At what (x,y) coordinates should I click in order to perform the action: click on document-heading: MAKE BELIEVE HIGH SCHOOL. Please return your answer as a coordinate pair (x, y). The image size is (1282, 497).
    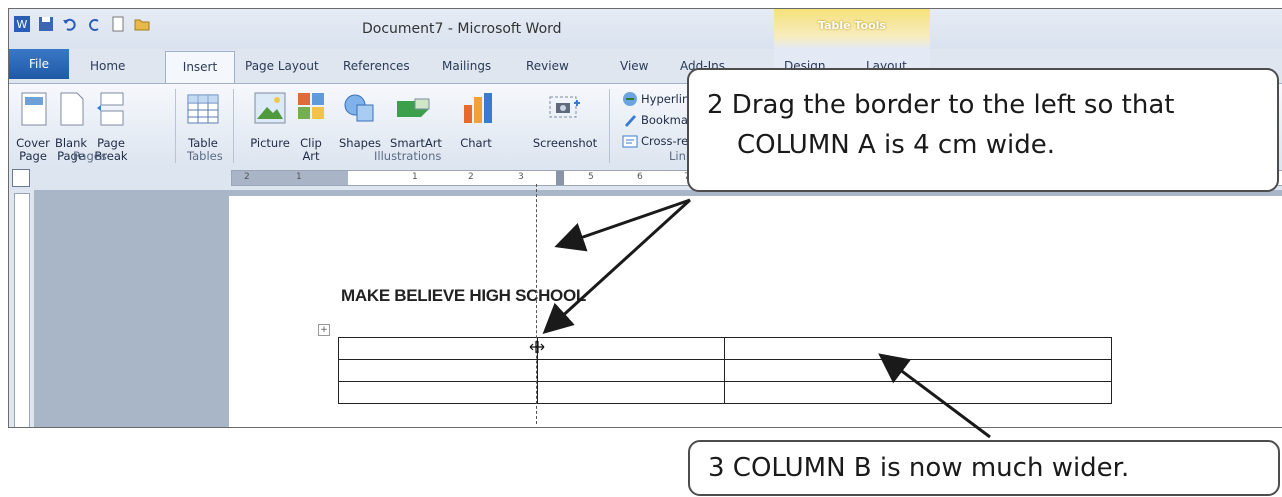
    Looking at the image, I should click on (463, 296).